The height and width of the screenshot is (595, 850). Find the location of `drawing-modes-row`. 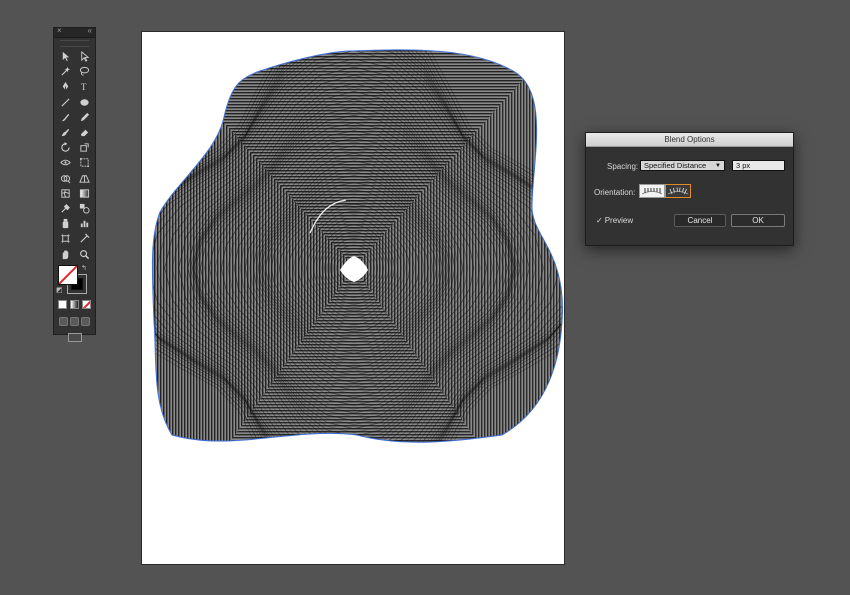

drawing-modes-row is located at coordinates (74, 321).